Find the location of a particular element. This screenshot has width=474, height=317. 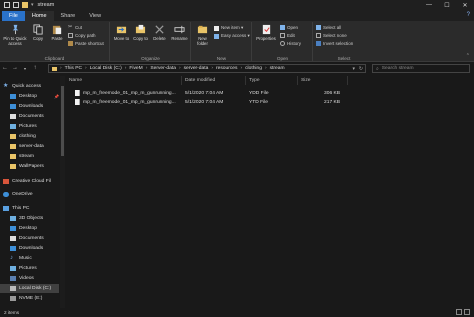

pictures-icon is located at coordinates (13, 268).